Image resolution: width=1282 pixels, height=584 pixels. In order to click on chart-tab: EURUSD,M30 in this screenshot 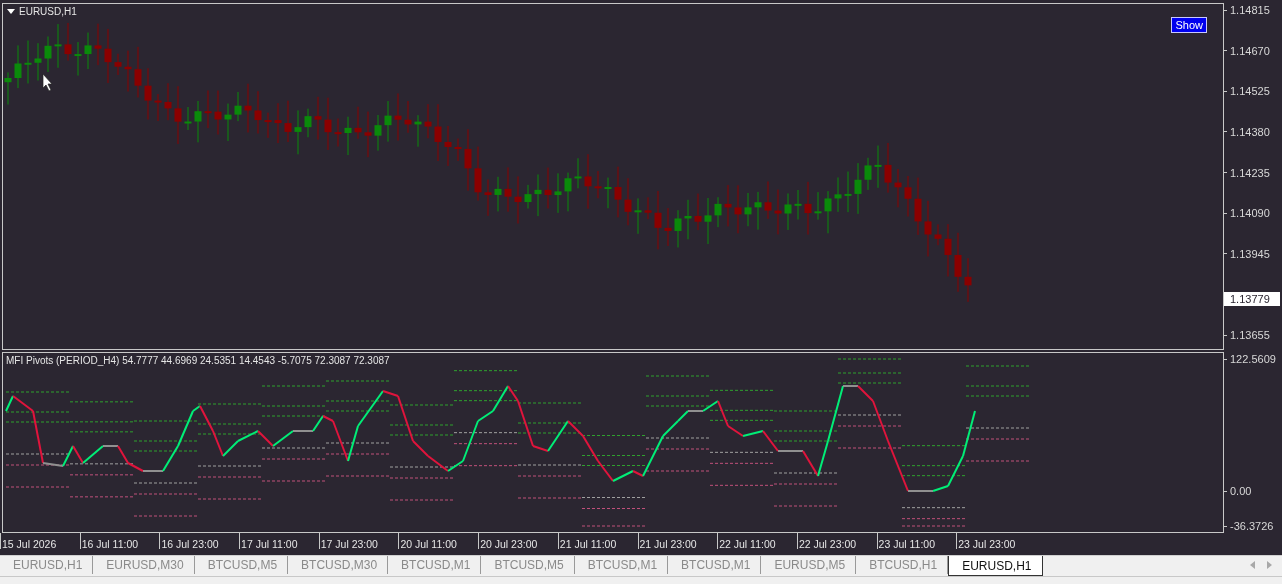, I will do `click(144, 565)`.